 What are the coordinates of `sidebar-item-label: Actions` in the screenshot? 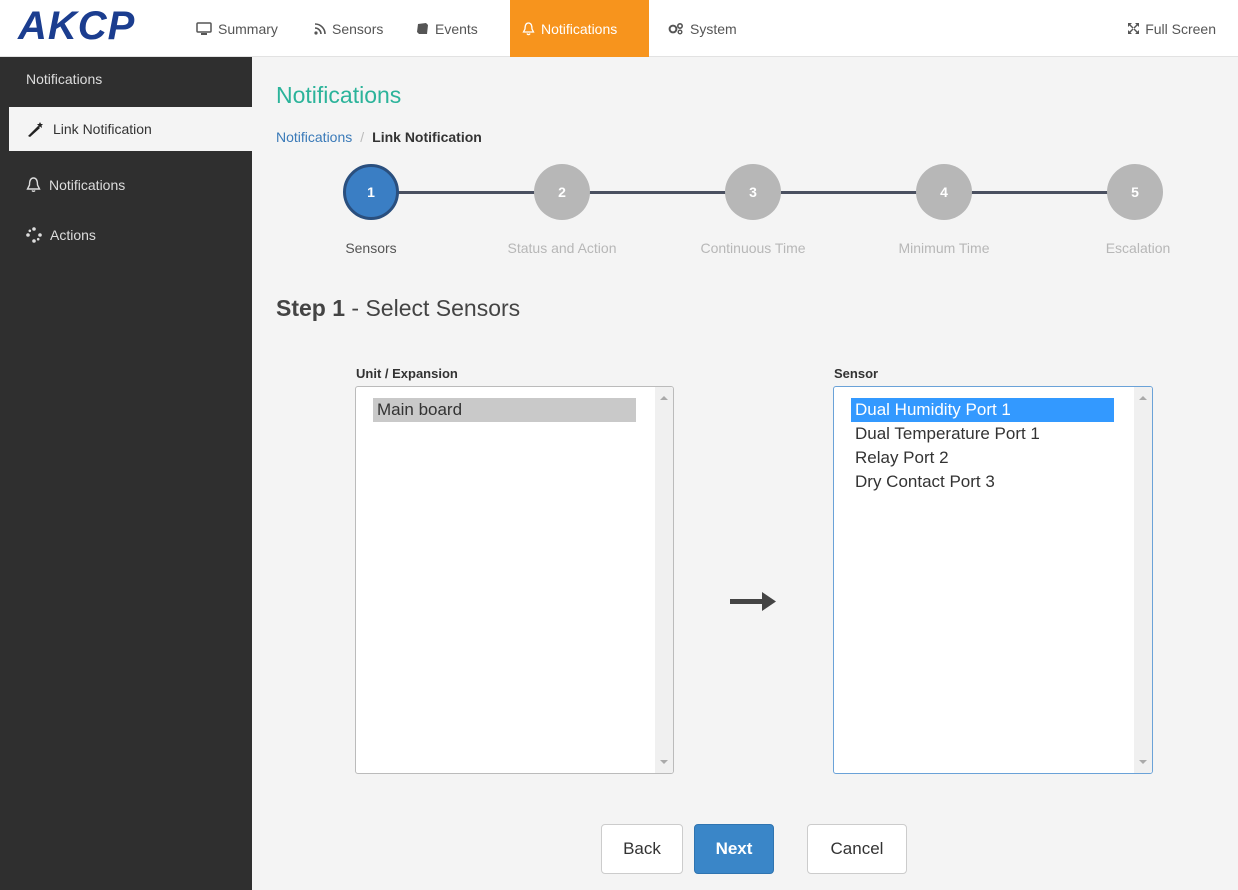 It's located at (73, 235).